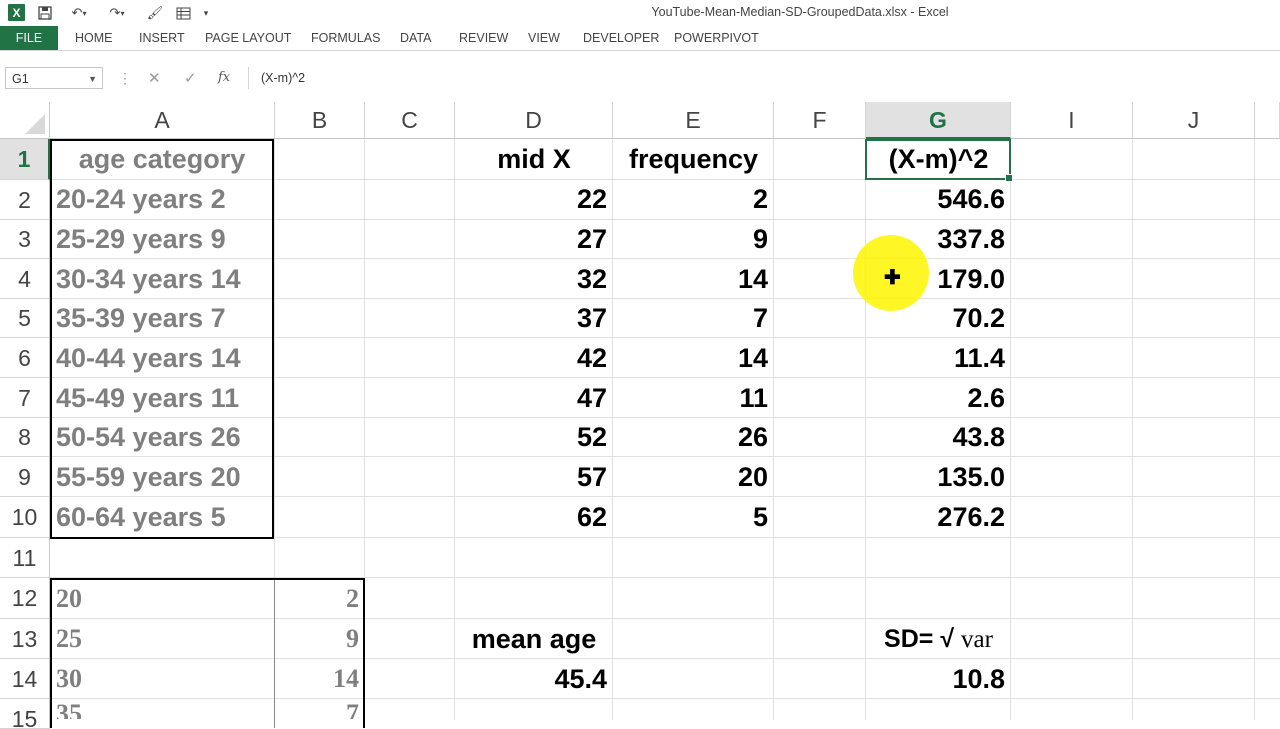 This screenshot has height=729, width=1280. I want to click on cell-a15: 35, so click(69, 709).